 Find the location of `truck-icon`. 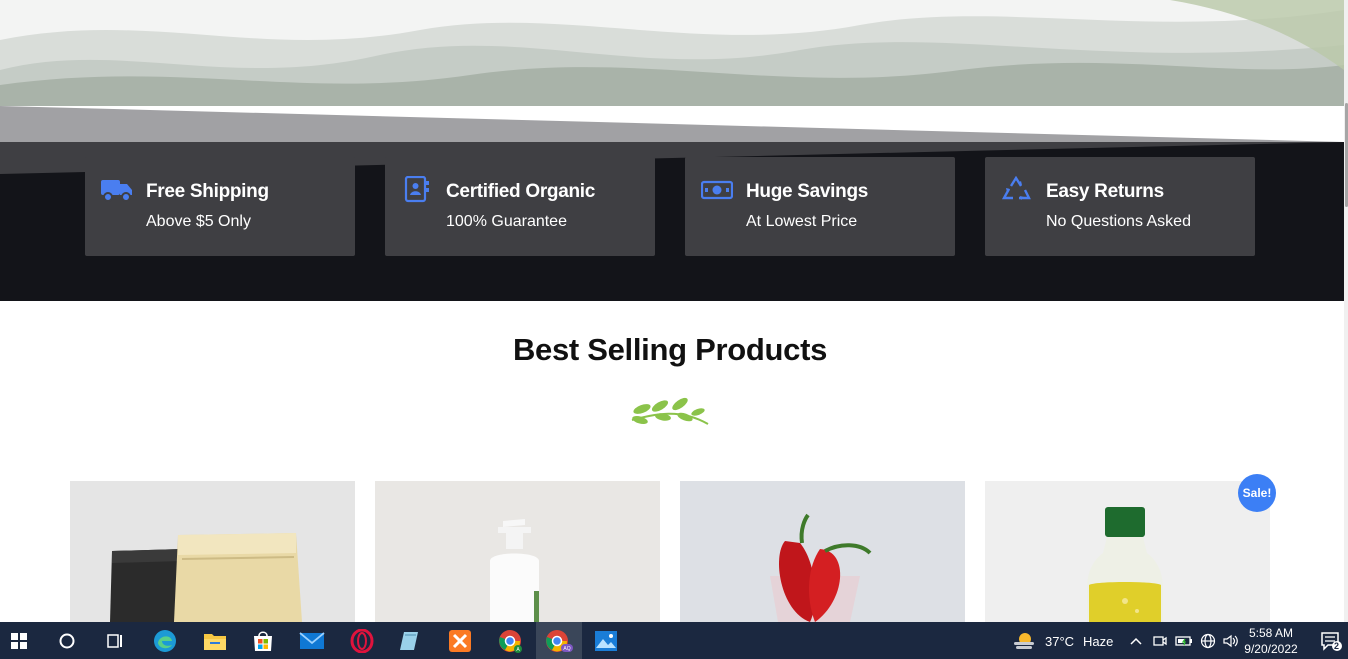

truck-icon is located at coordinates (116, 191).